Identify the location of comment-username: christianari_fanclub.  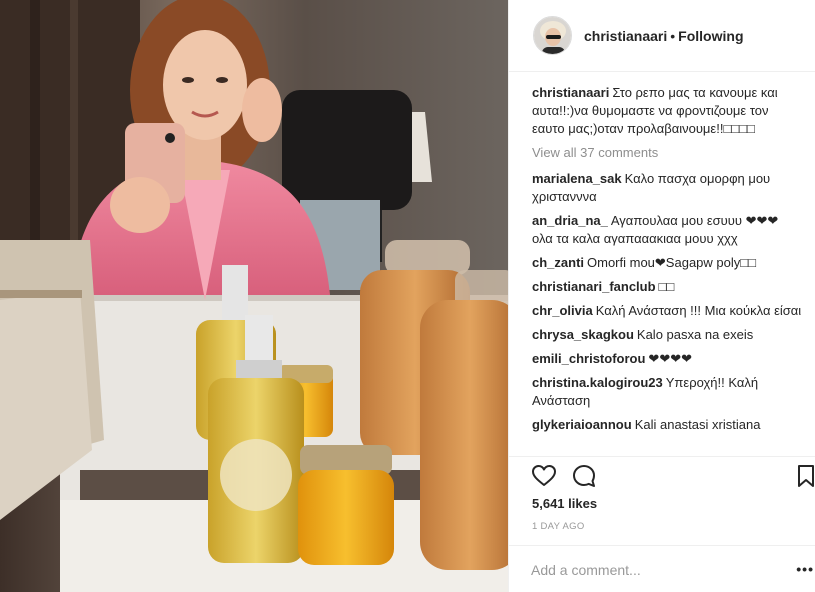
(594, 286).